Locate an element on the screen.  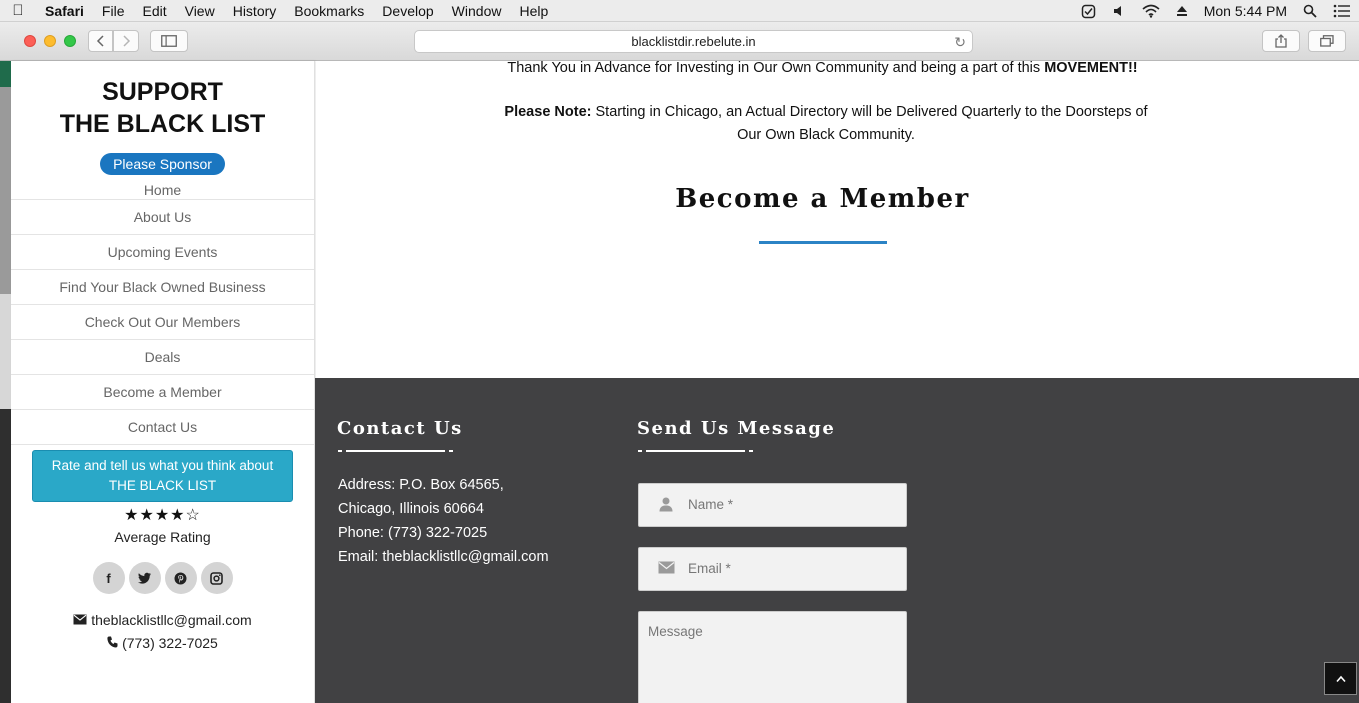
twitter-icon is located at coordinates (144, 578).